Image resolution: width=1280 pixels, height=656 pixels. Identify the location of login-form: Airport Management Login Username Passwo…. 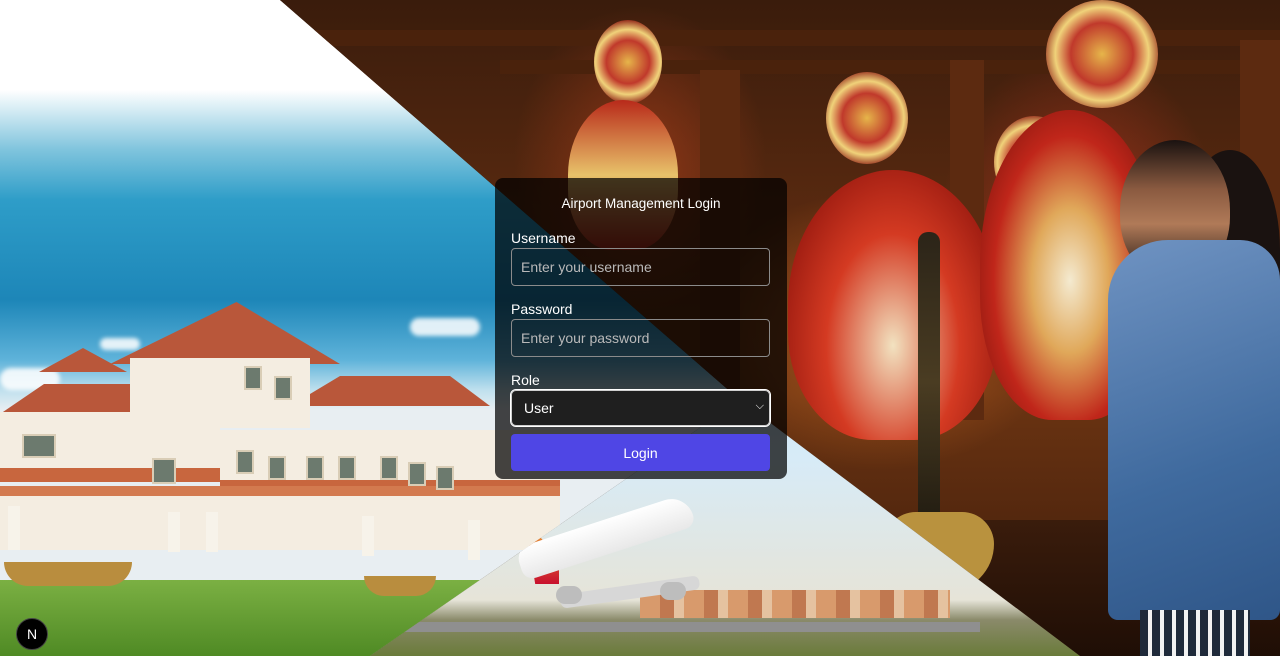
(641, 328).